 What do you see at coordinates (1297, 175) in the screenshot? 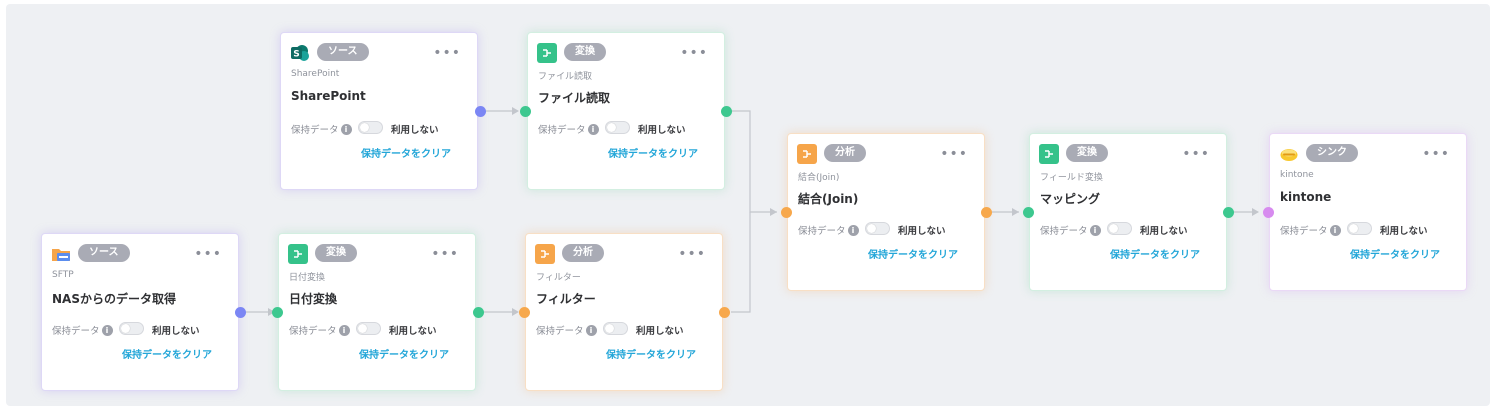
I see `node-subtitle: kintone` at bounding box center [1297, 175].